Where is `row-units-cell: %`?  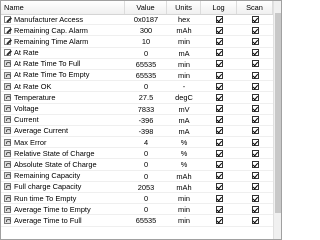 row-units-cell: % is located at coordinates (184, 154).